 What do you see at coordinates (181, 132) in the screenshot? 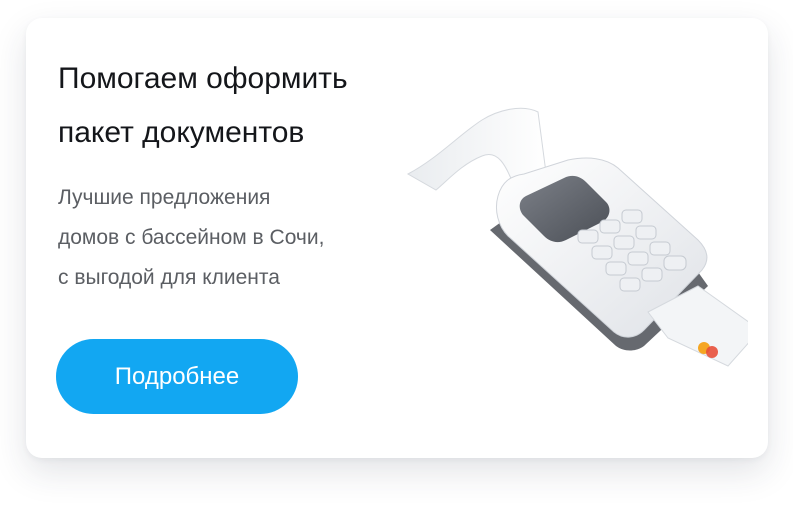
I see `title-line-2: пакет документов` at bounding box center [181, 132].